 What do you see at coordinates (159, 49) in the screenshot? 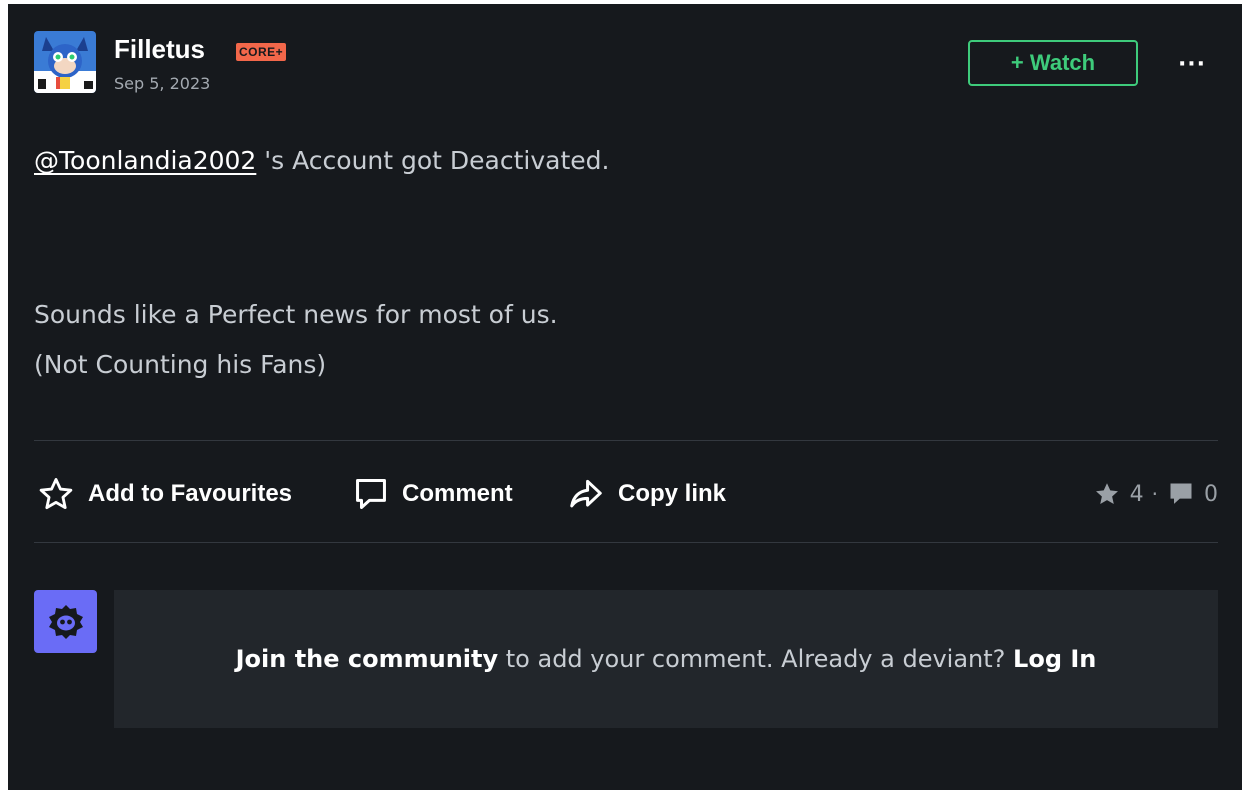
I see `author-name: Filletus` at bounding box center [159, 49].